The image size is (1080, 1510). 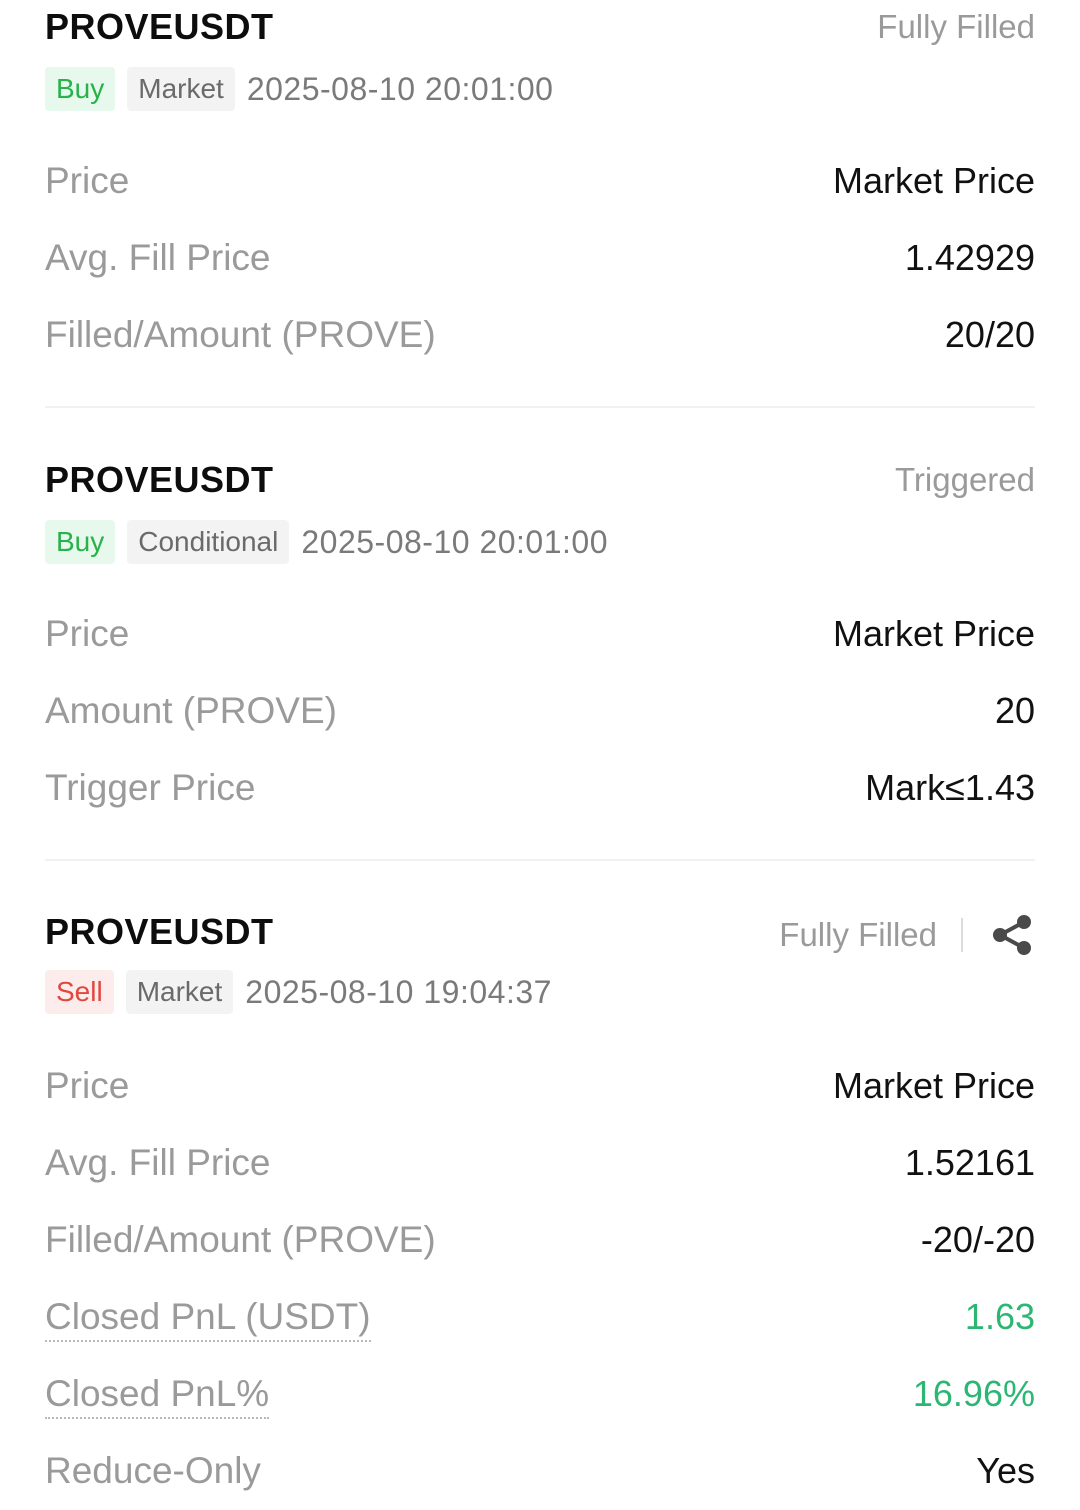 What do you see at coordinates (540, 267) in the screenshot?
I see `detail-row-avg-fill-price: Avg. Fill Price 1.42929` at bounding box center [540, 267].